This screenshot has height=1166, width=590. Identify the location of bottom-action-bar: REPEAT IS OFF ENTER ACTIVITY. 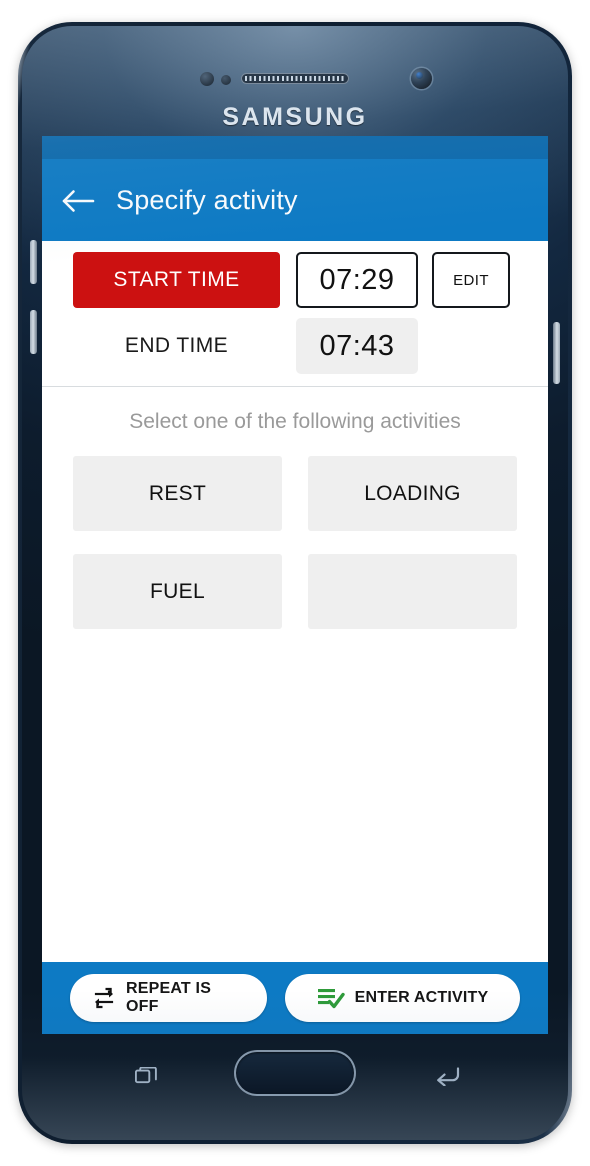
(295, 998).